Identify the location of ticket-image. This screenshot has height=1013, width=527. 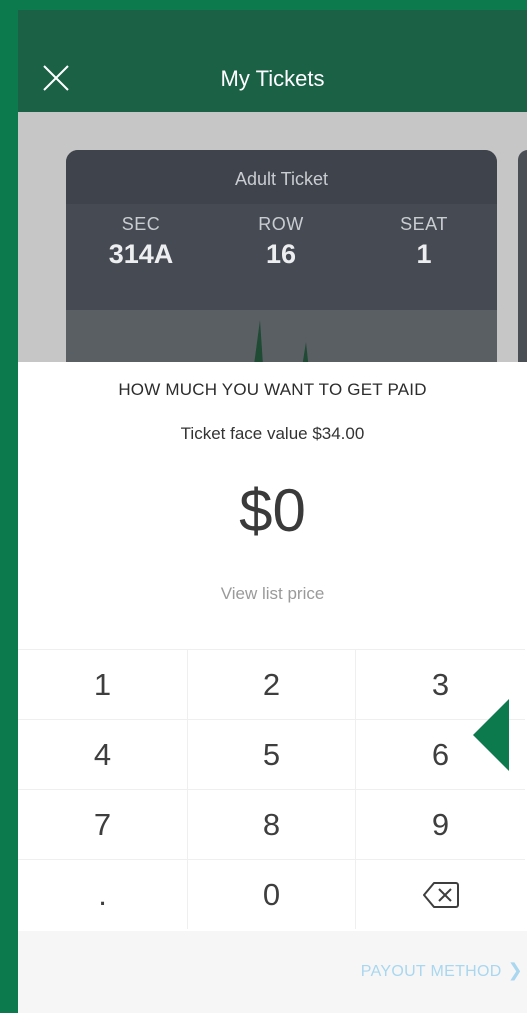
(281, 336).